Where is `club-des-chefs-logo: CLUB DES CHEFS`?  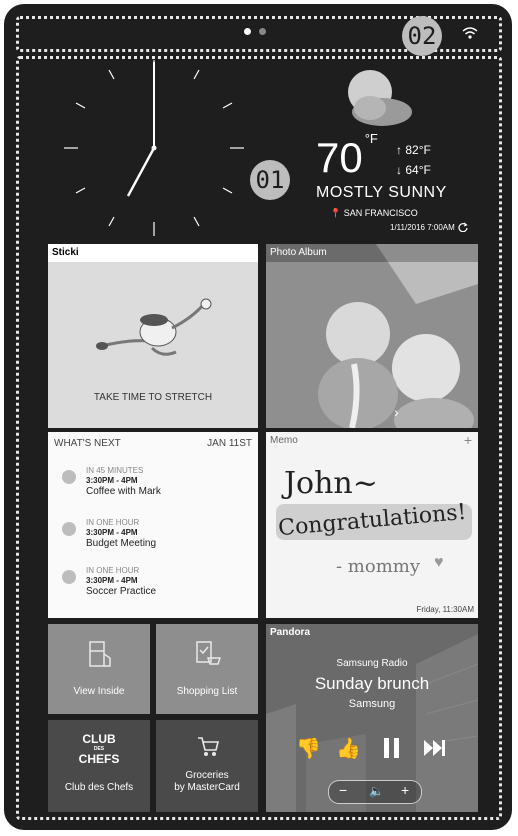 club-des-chefs-logo: CLUB DES CHEFS is located at coordinates (99, 749).